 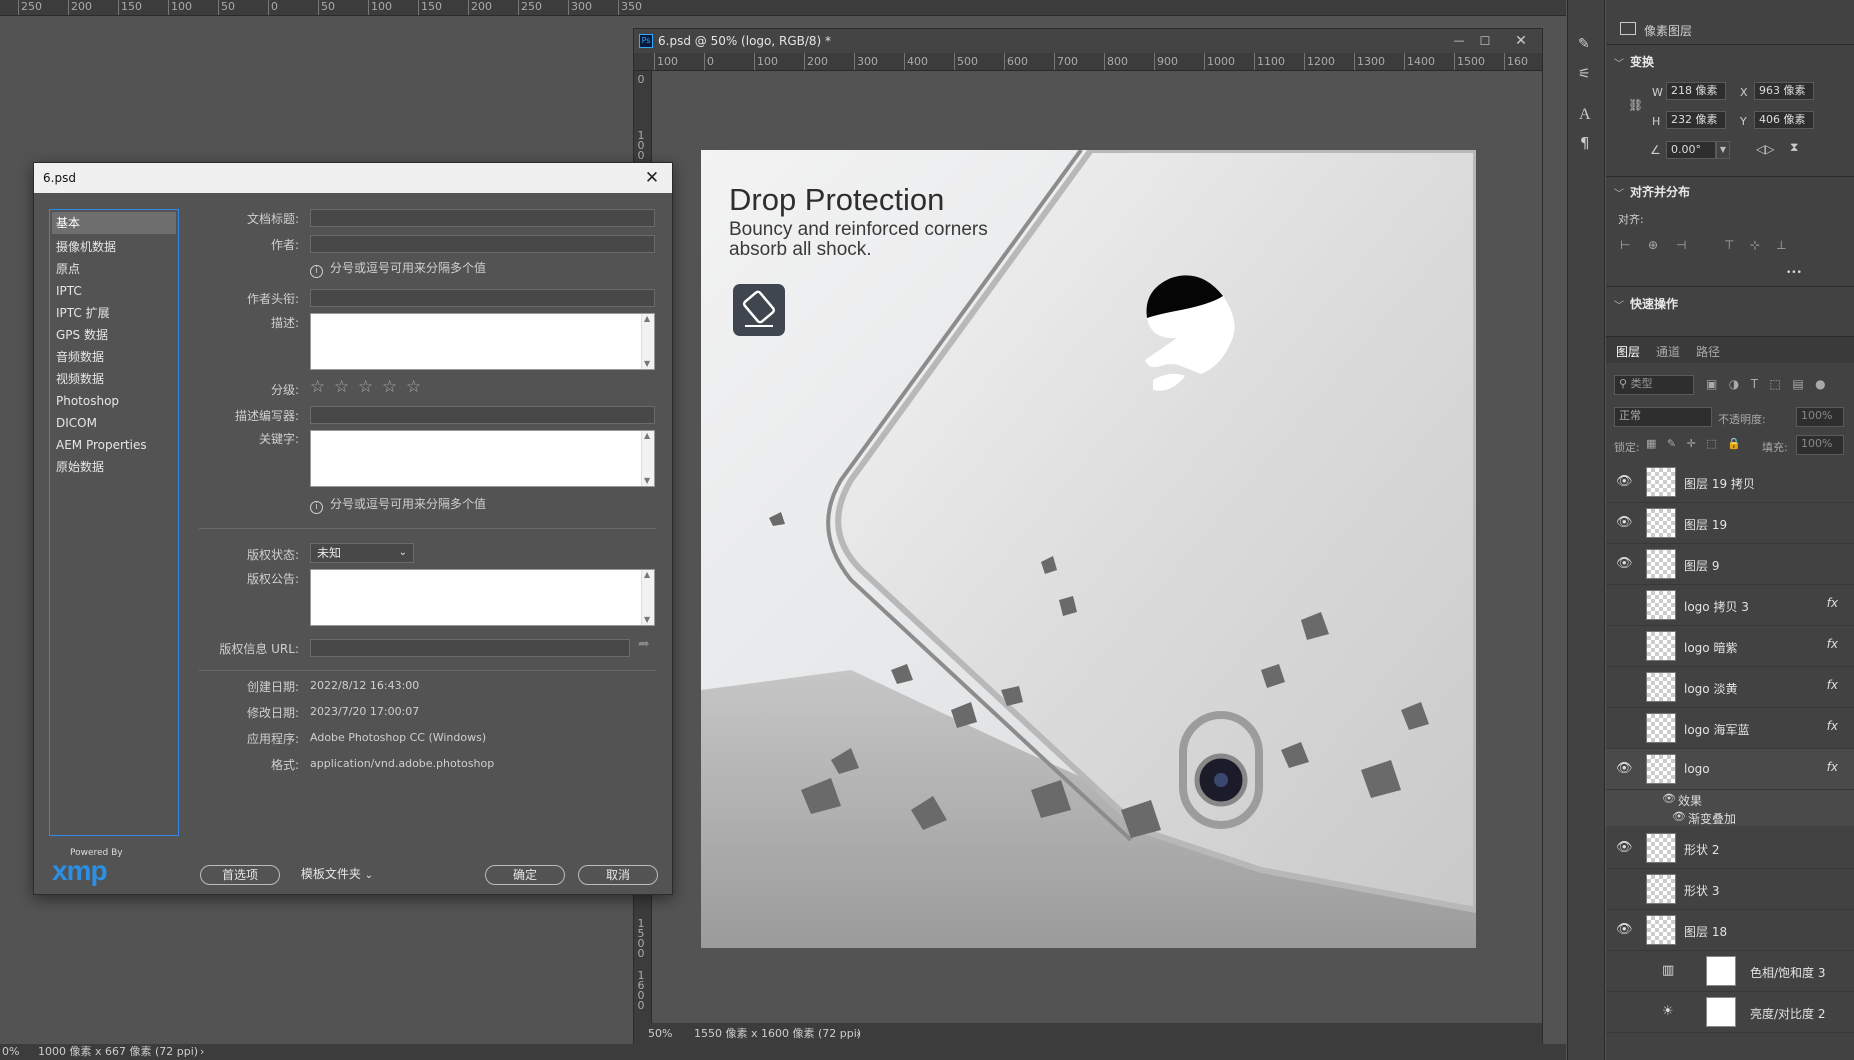 I want to click on more-options-button: •••, so click(x=1794, y=273).